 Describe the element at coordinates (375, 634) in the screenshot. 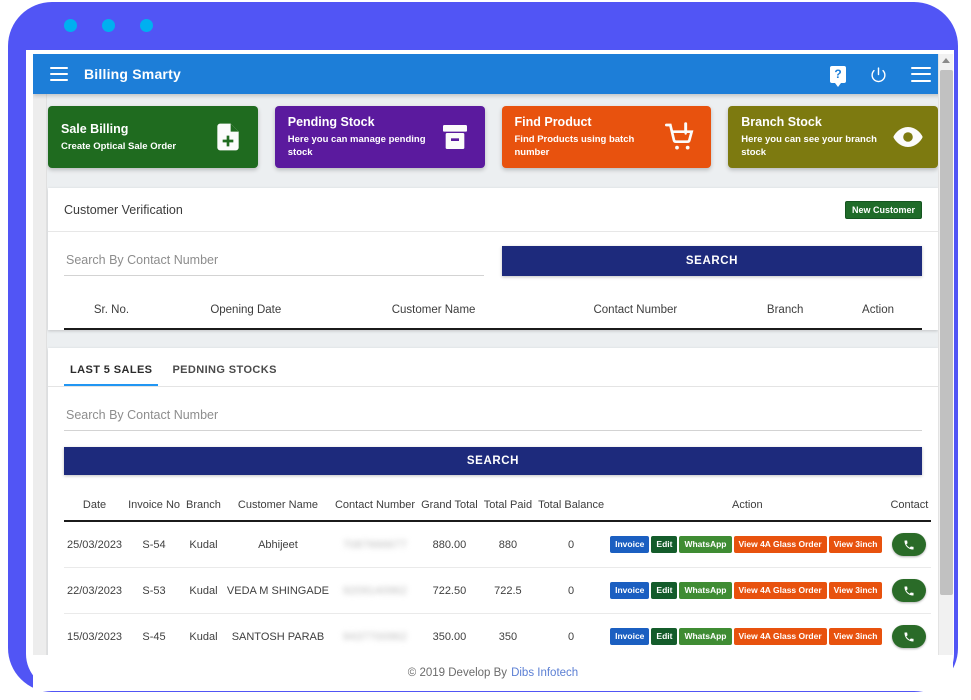

I see `cell-contact-number: 9437700962` at that location.